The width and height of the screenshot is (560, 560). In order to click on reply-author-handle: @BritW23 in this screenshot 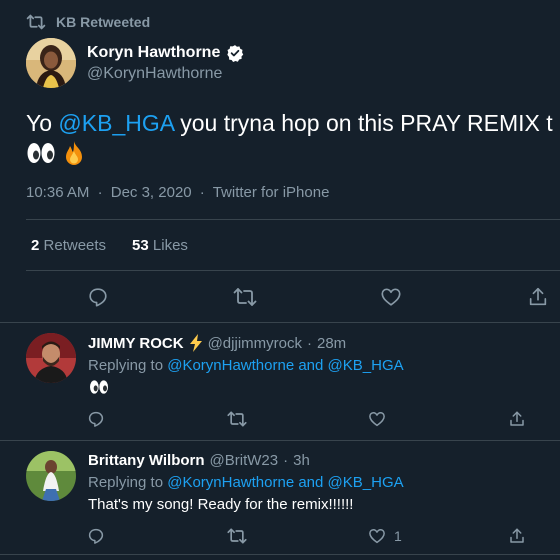, I will do `click(244, 460)`.